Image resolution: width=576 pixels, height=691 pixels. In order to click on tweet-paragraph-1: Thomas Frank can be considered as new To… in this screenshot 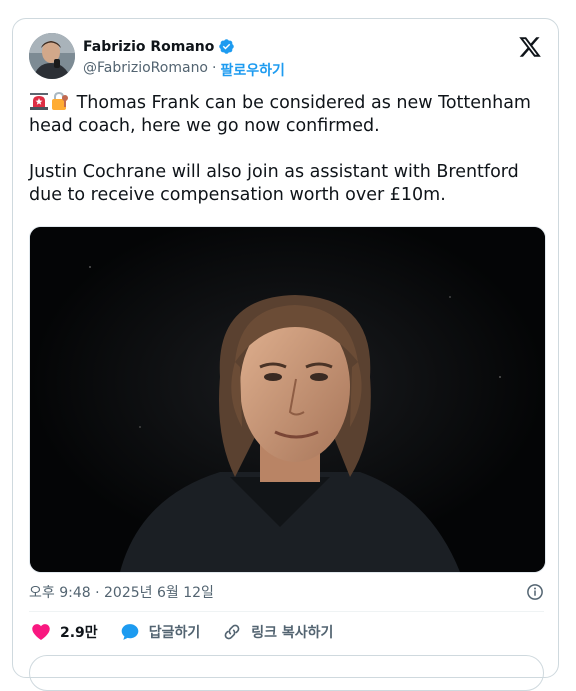, I will do `click(280, 114)`.